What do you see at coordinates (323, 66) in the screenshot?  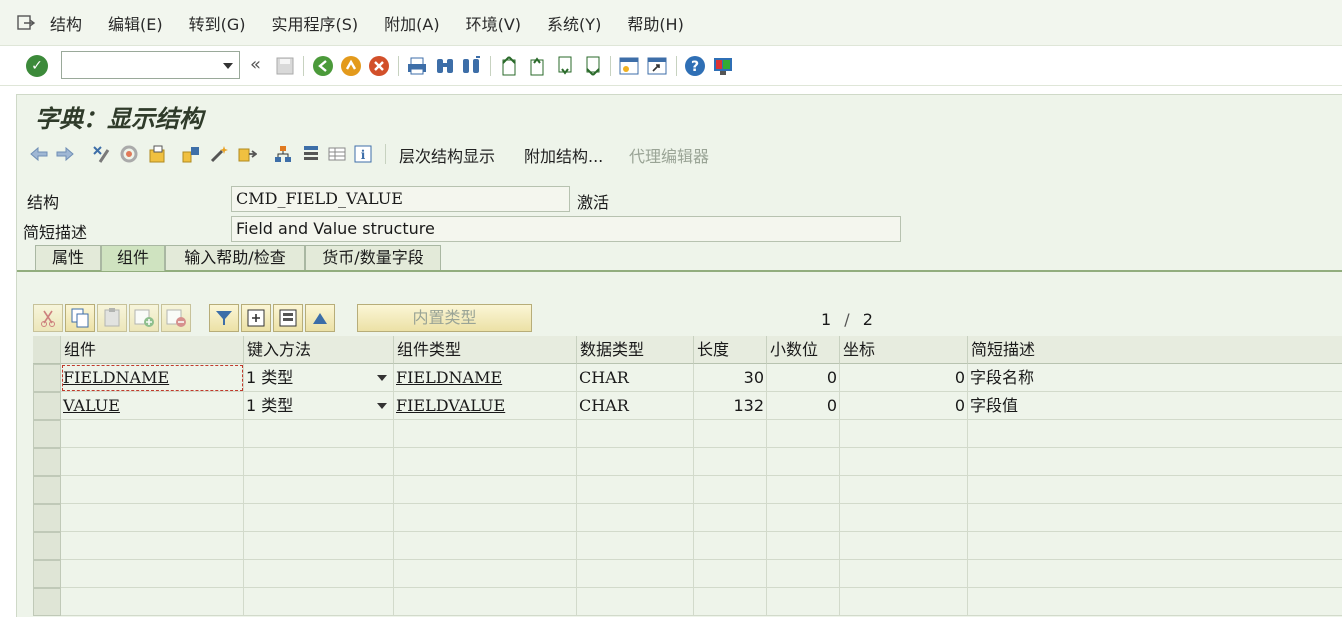 I see `back-icon` at bounding box center [323, 66].